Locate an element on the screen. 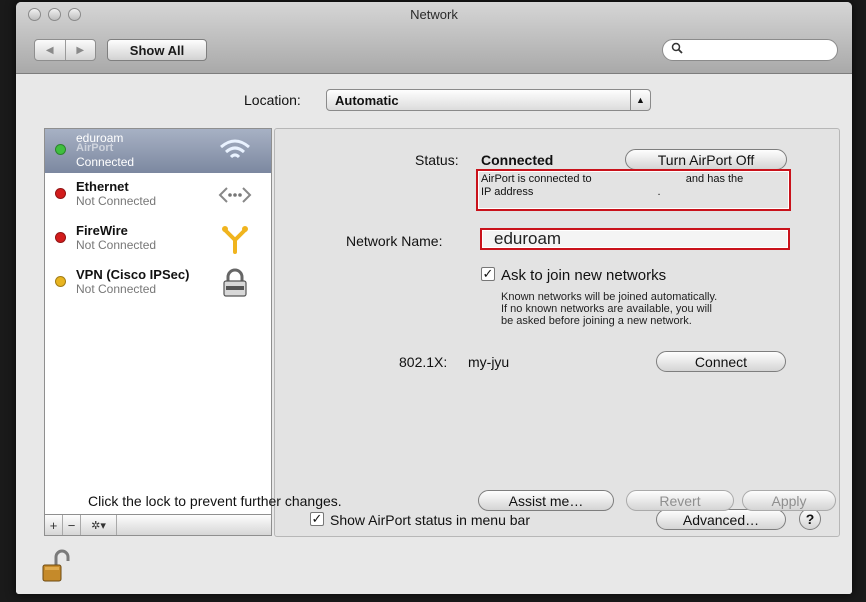 The width and height of the screenshot is (866, 602). info-line2-start: IP address is located at coordinates (507, 192).